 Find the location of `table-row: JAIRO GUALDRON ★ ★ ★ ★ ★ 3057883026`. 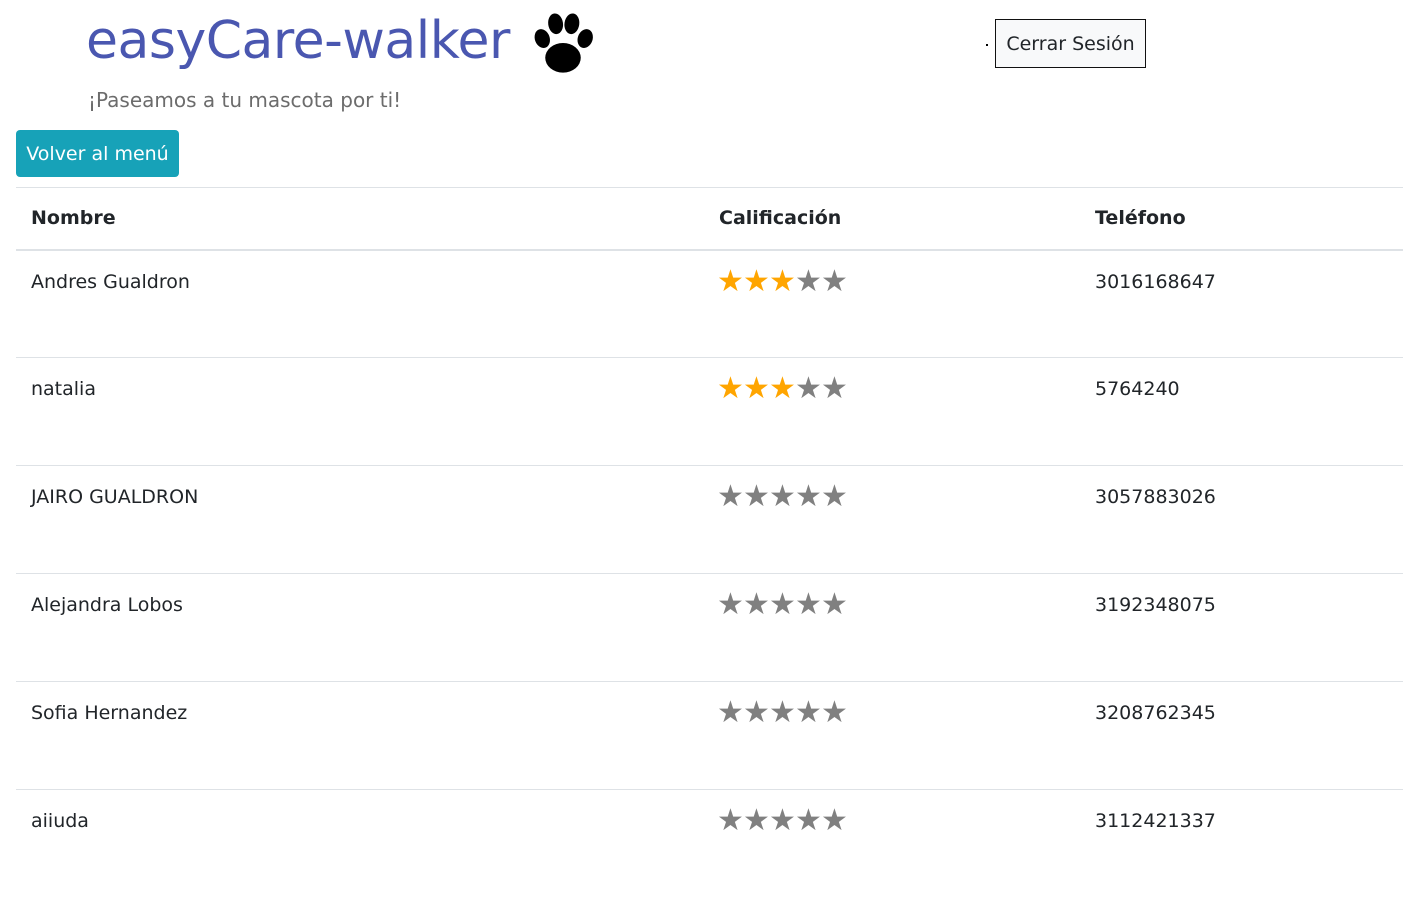

table-row: JAIRO GUALDRON ★ ★ ★ ★ ★ 3057883026 is located at coordinates (709, 519).